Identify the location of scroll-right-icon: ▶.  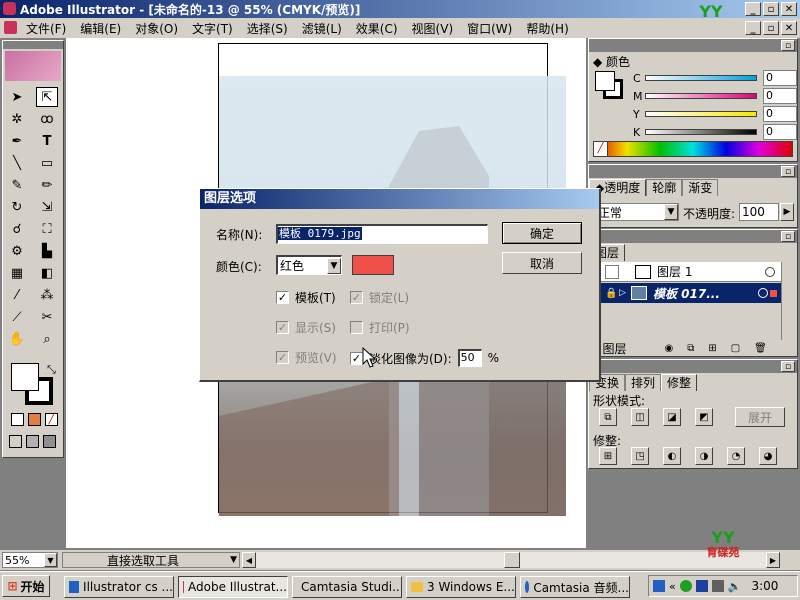
(773, 560).